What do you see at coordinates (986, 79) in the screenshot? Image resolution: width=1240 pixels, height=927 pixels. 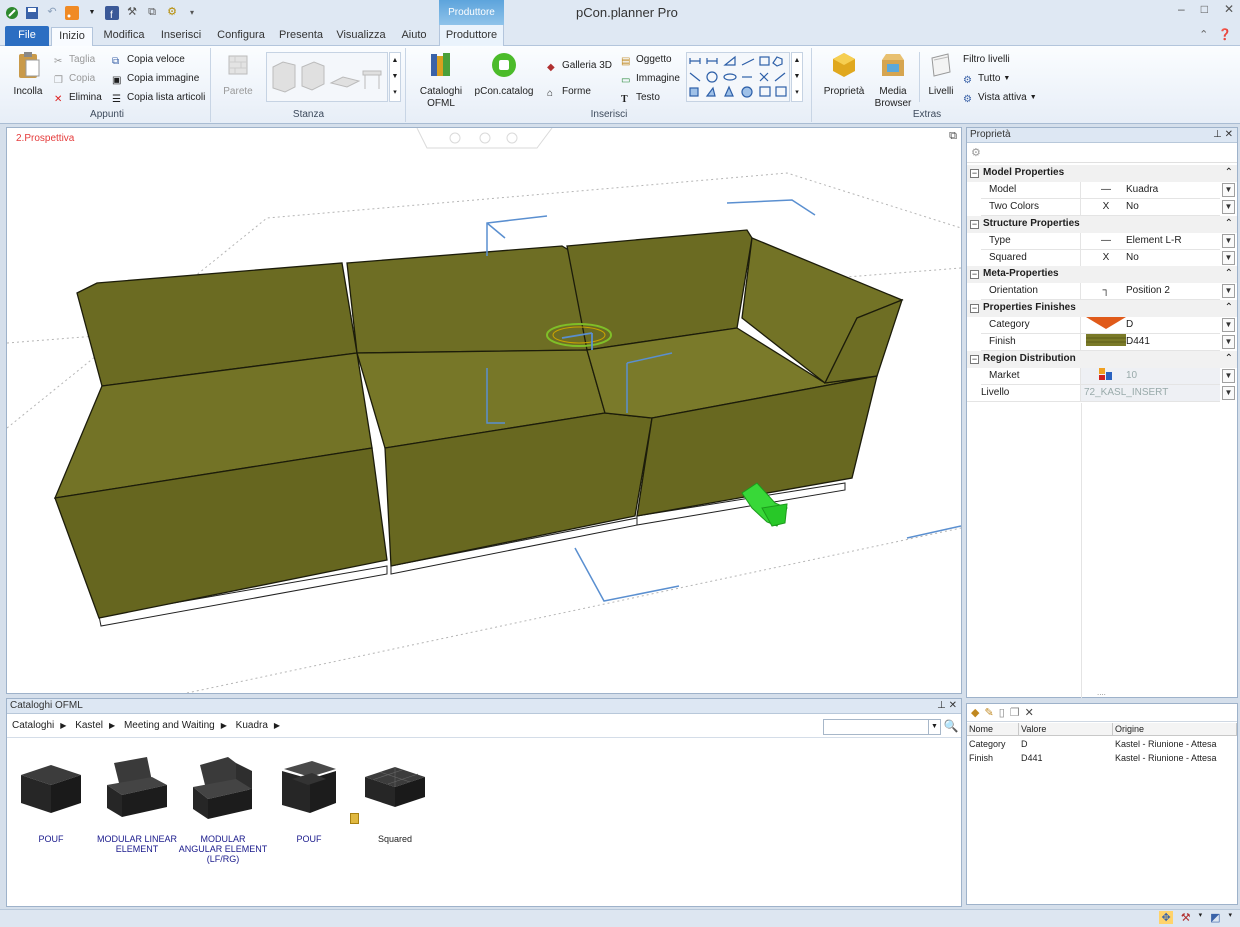 I see `all-layers-dropdown: ⚙ Tutto ▼` at bounding box center [986, 79].